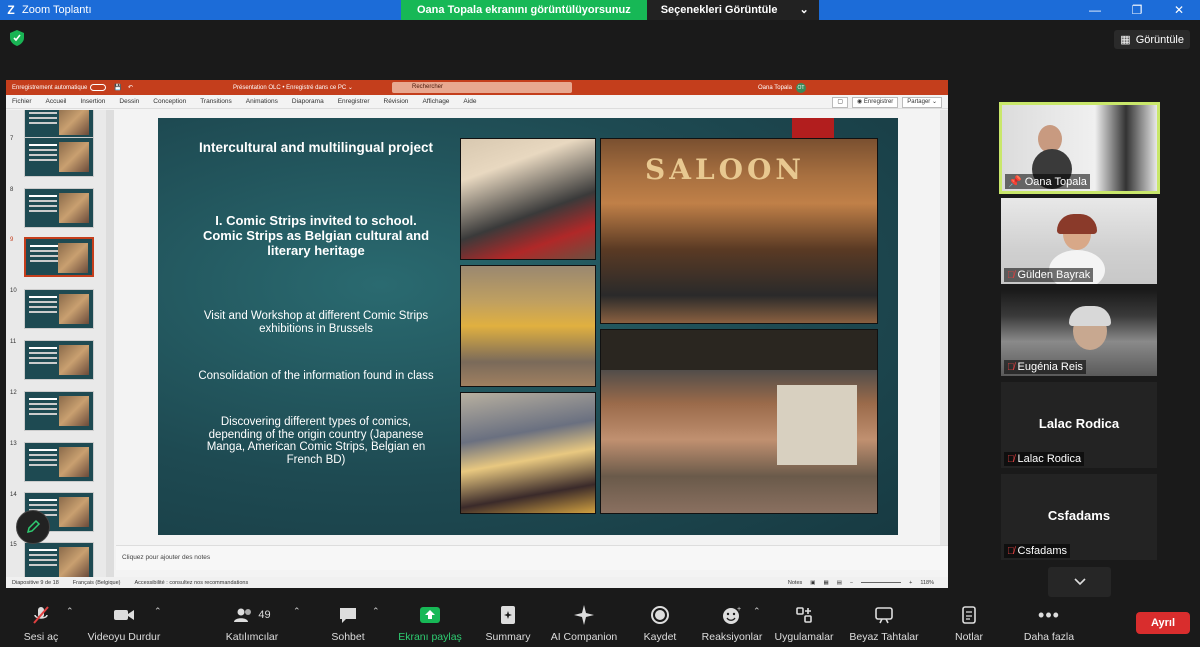 This screenshot has height=647, width=1200. What do you see at coordinates (825, 583) in the screenshot?
I see `slide-sorter-icon: ▦` at bounding box center [825, 583].